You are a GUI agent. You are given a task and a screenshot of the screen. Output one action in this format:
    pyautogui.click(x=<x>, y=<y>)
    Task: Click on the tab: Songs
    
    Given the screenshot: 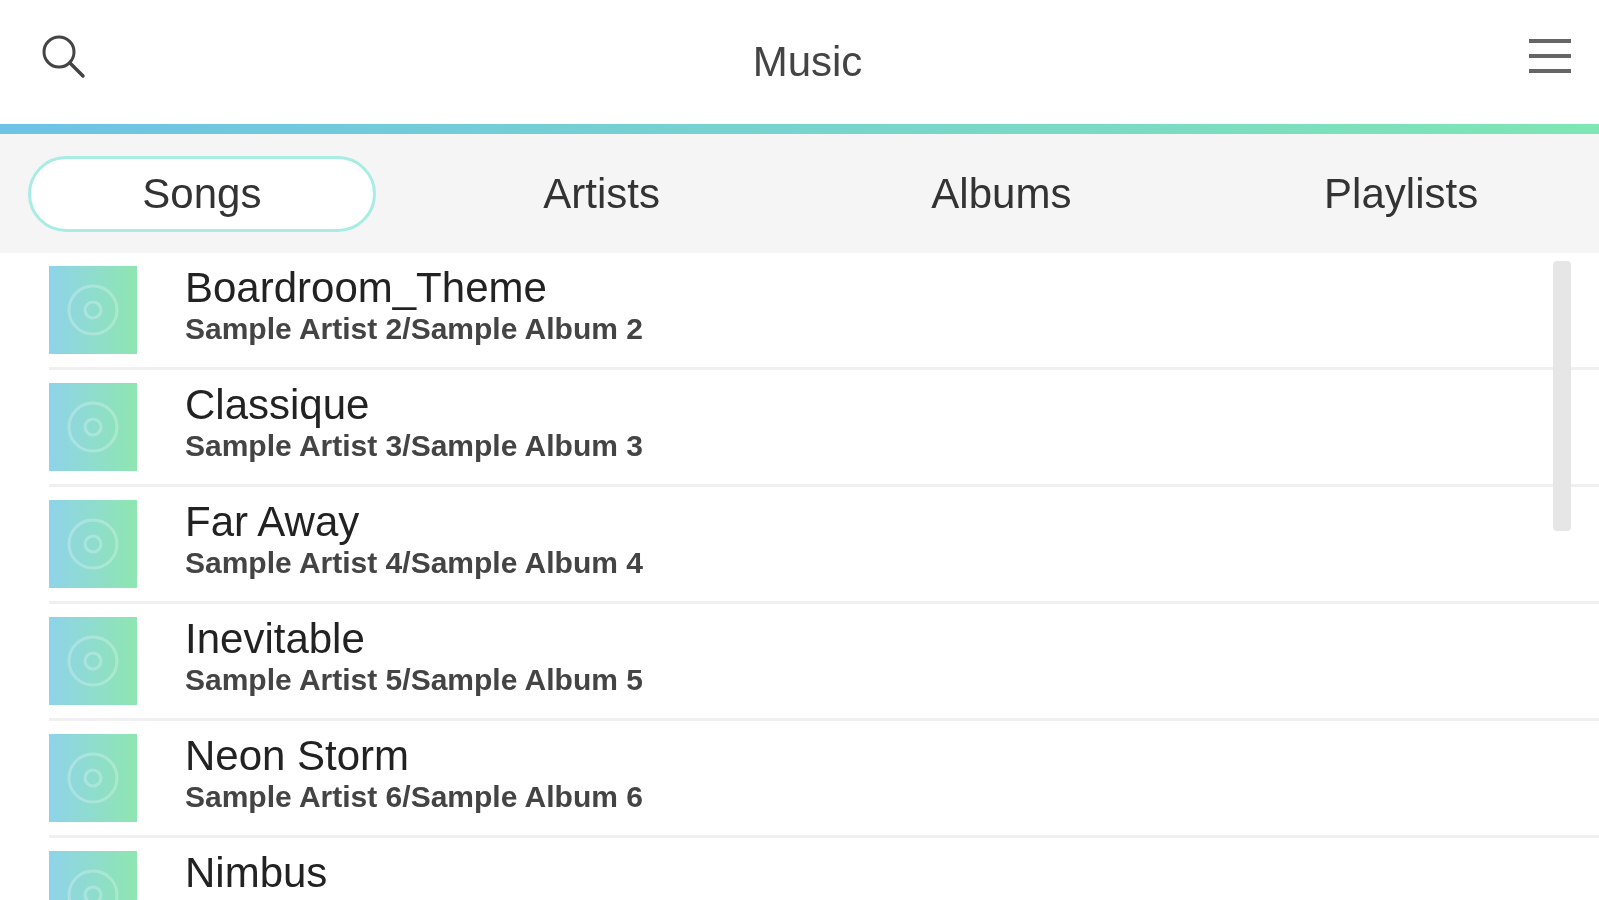 What is the action you would take?
    pyautogui.click(x=202, y=193)
    